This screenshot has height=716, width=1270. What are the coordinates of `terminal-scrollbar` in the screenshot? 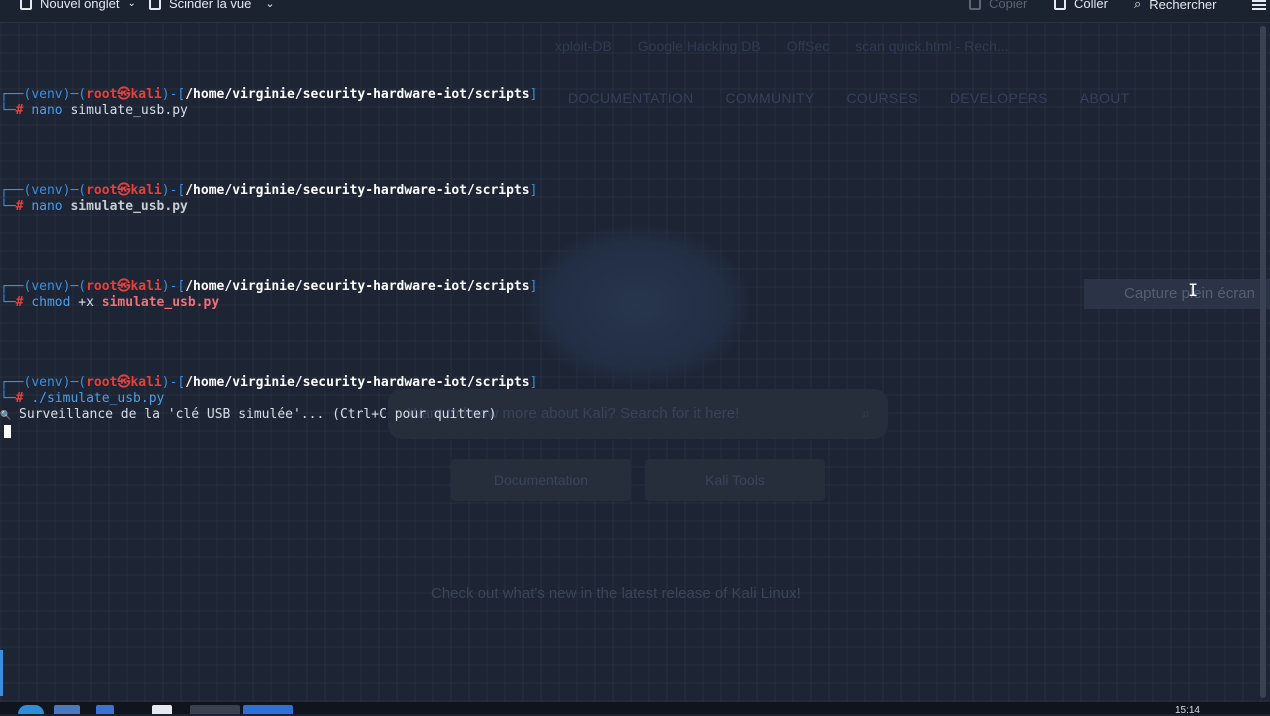 It's located at (1263, 362).